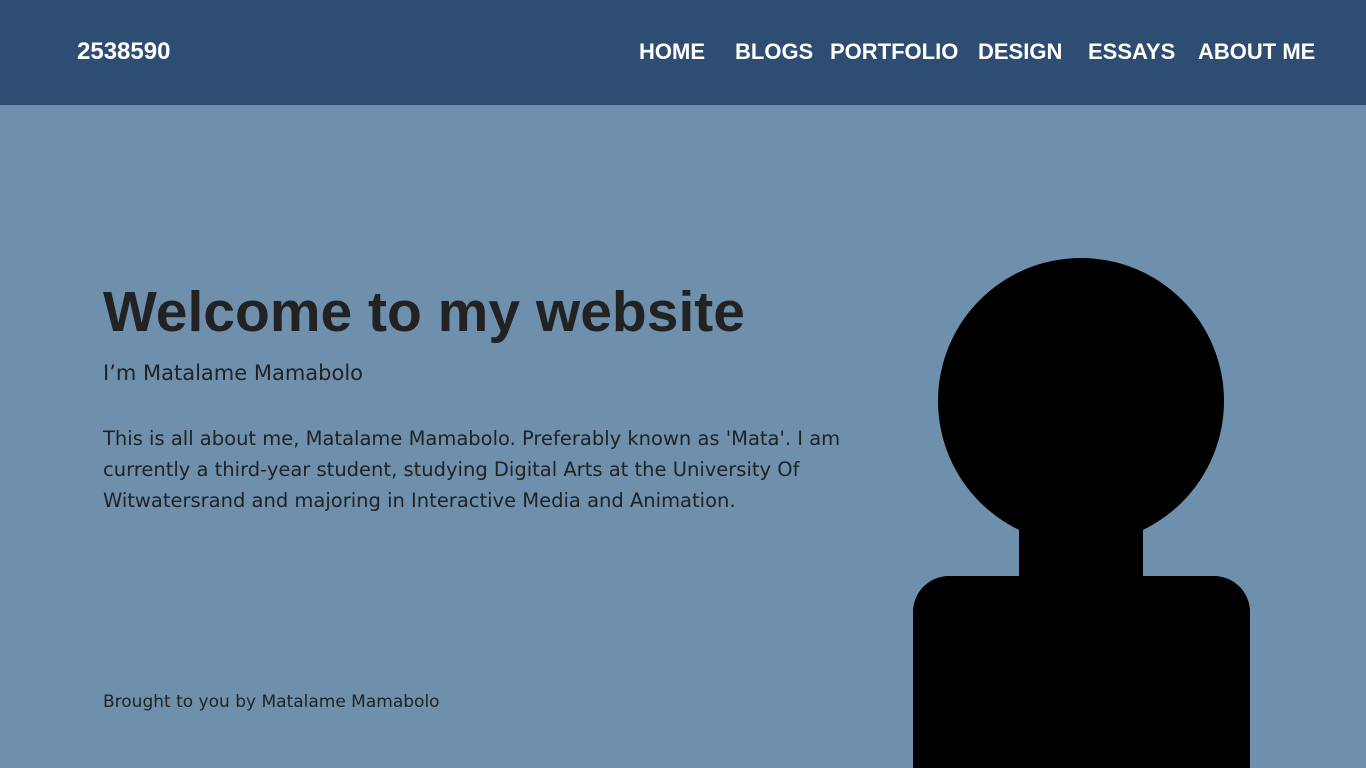 This screenshot has height=768, width=1366. I want to click on hero-subtitle: I’m Matalame Mamabolo, so click(233, 373).